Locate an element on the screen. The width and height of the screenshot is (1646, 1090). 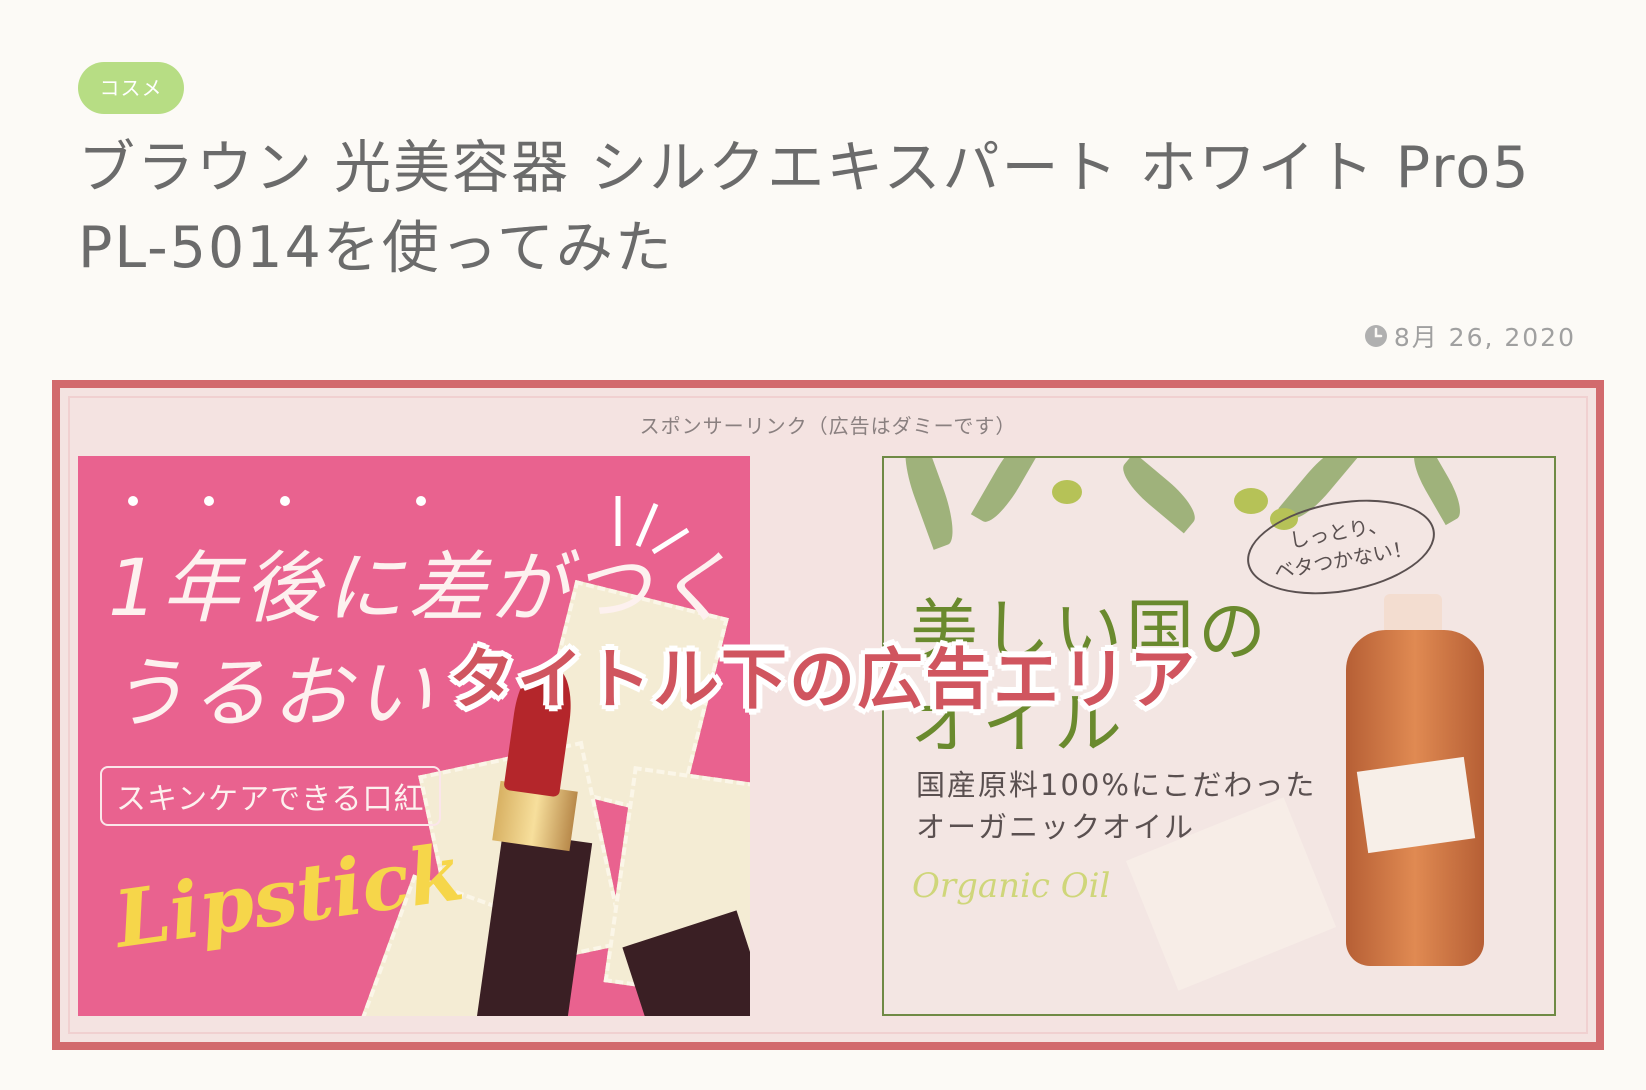
ad-right-subtext-1: 国産原料100%にこだわった is located at coordinates (1116, 785).